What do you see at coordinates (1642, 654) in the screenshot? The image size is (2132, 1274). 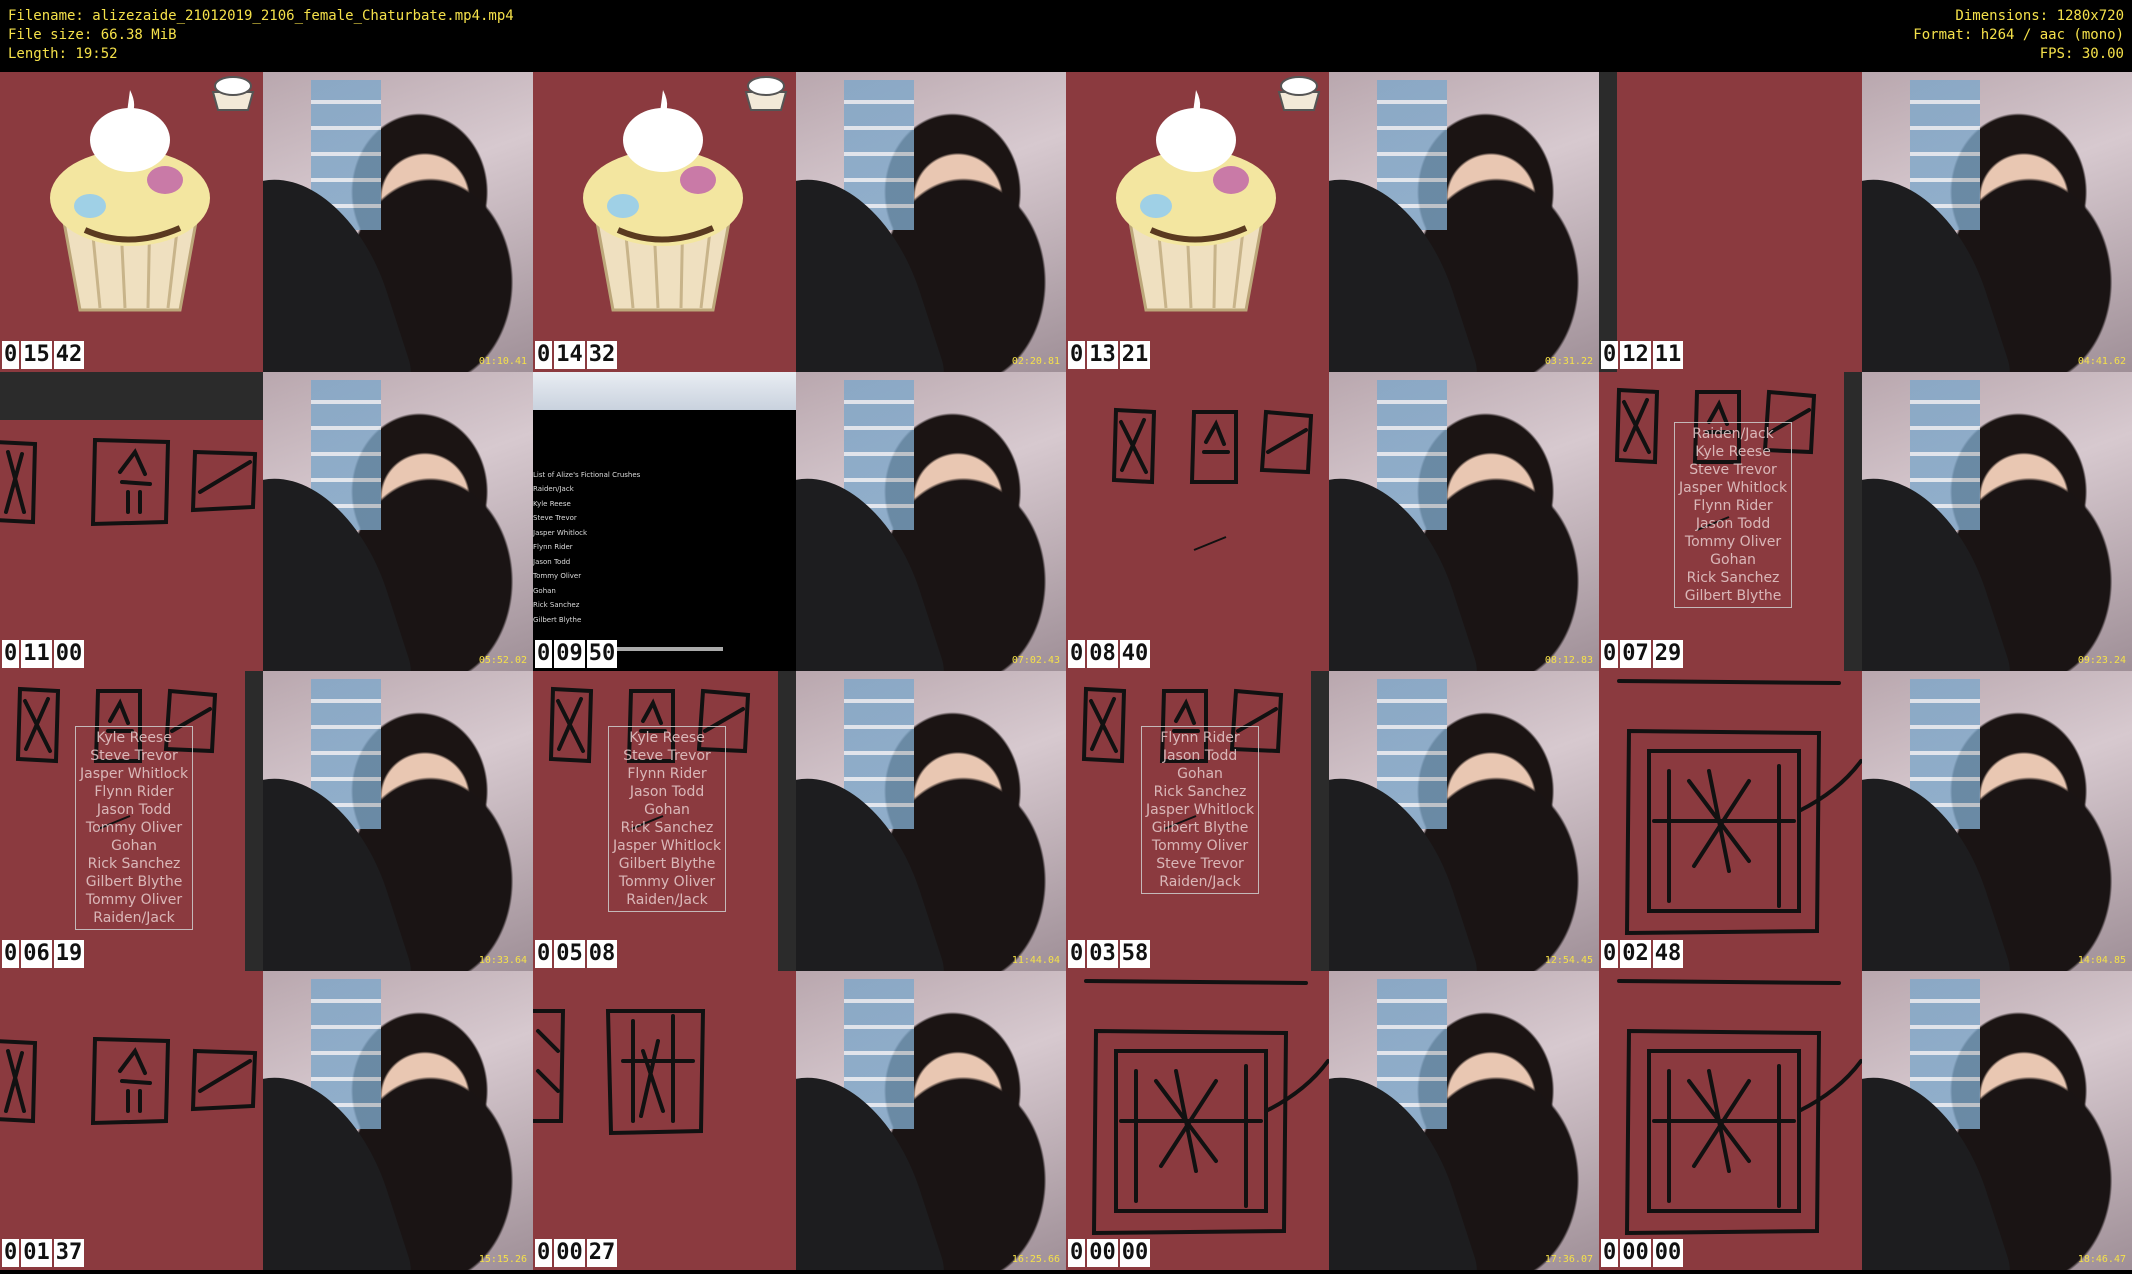 I see `countdown-clock: 0 07 29` at bounding box center [1642, 654].